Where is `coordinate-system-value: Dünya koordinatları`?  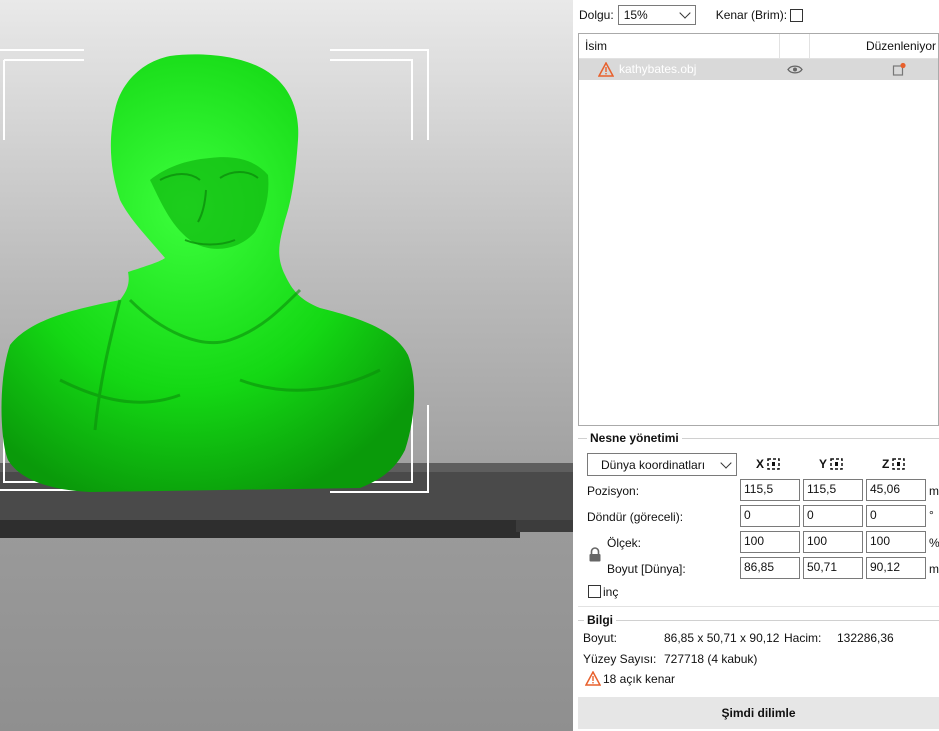 coordinate-system-value: Dünya koordinatları is located at coordinates (653, 464).